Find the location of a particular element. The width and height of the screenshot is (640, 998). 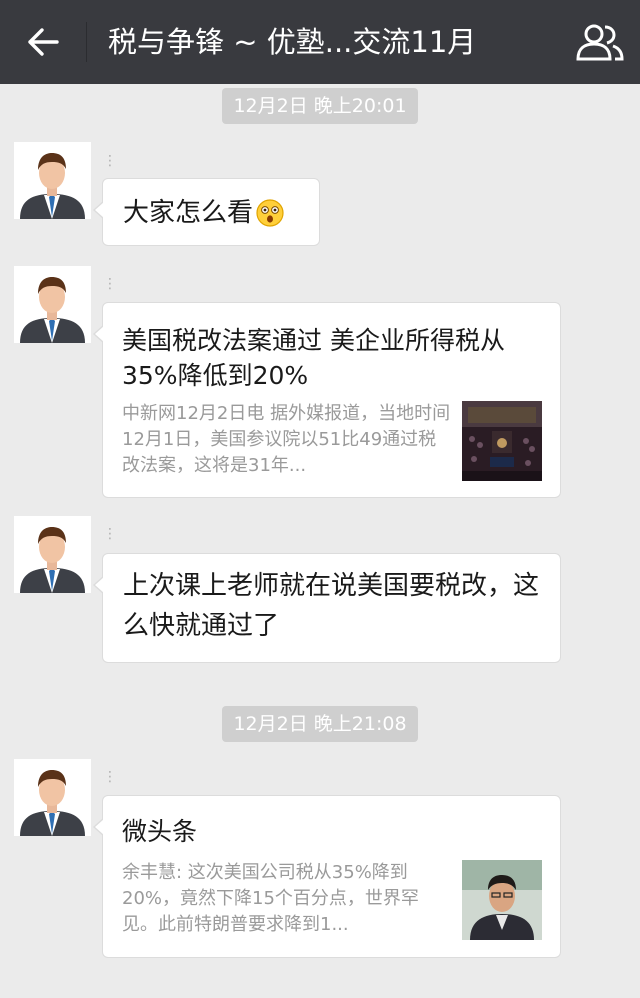

chat-header: 税与争锋 ~ 优塾...交流11月 is located at coordinates (320, 42).